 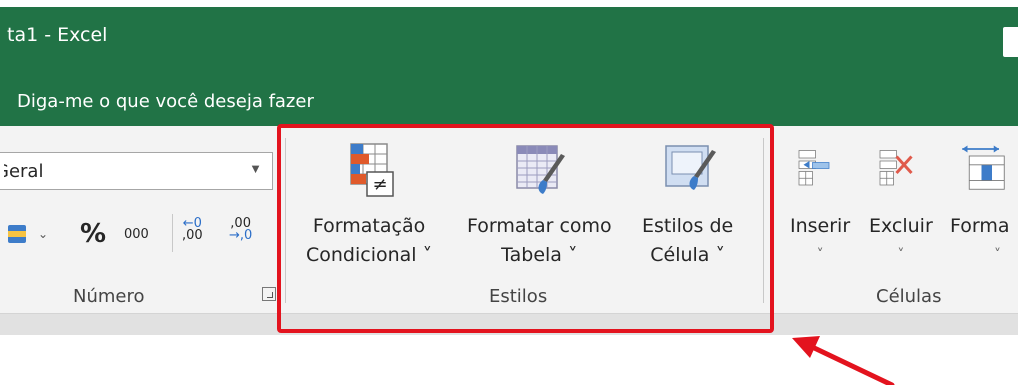 I want to click on decrease-decimal-button: ,00 →,0, so click(x=241, y=233).